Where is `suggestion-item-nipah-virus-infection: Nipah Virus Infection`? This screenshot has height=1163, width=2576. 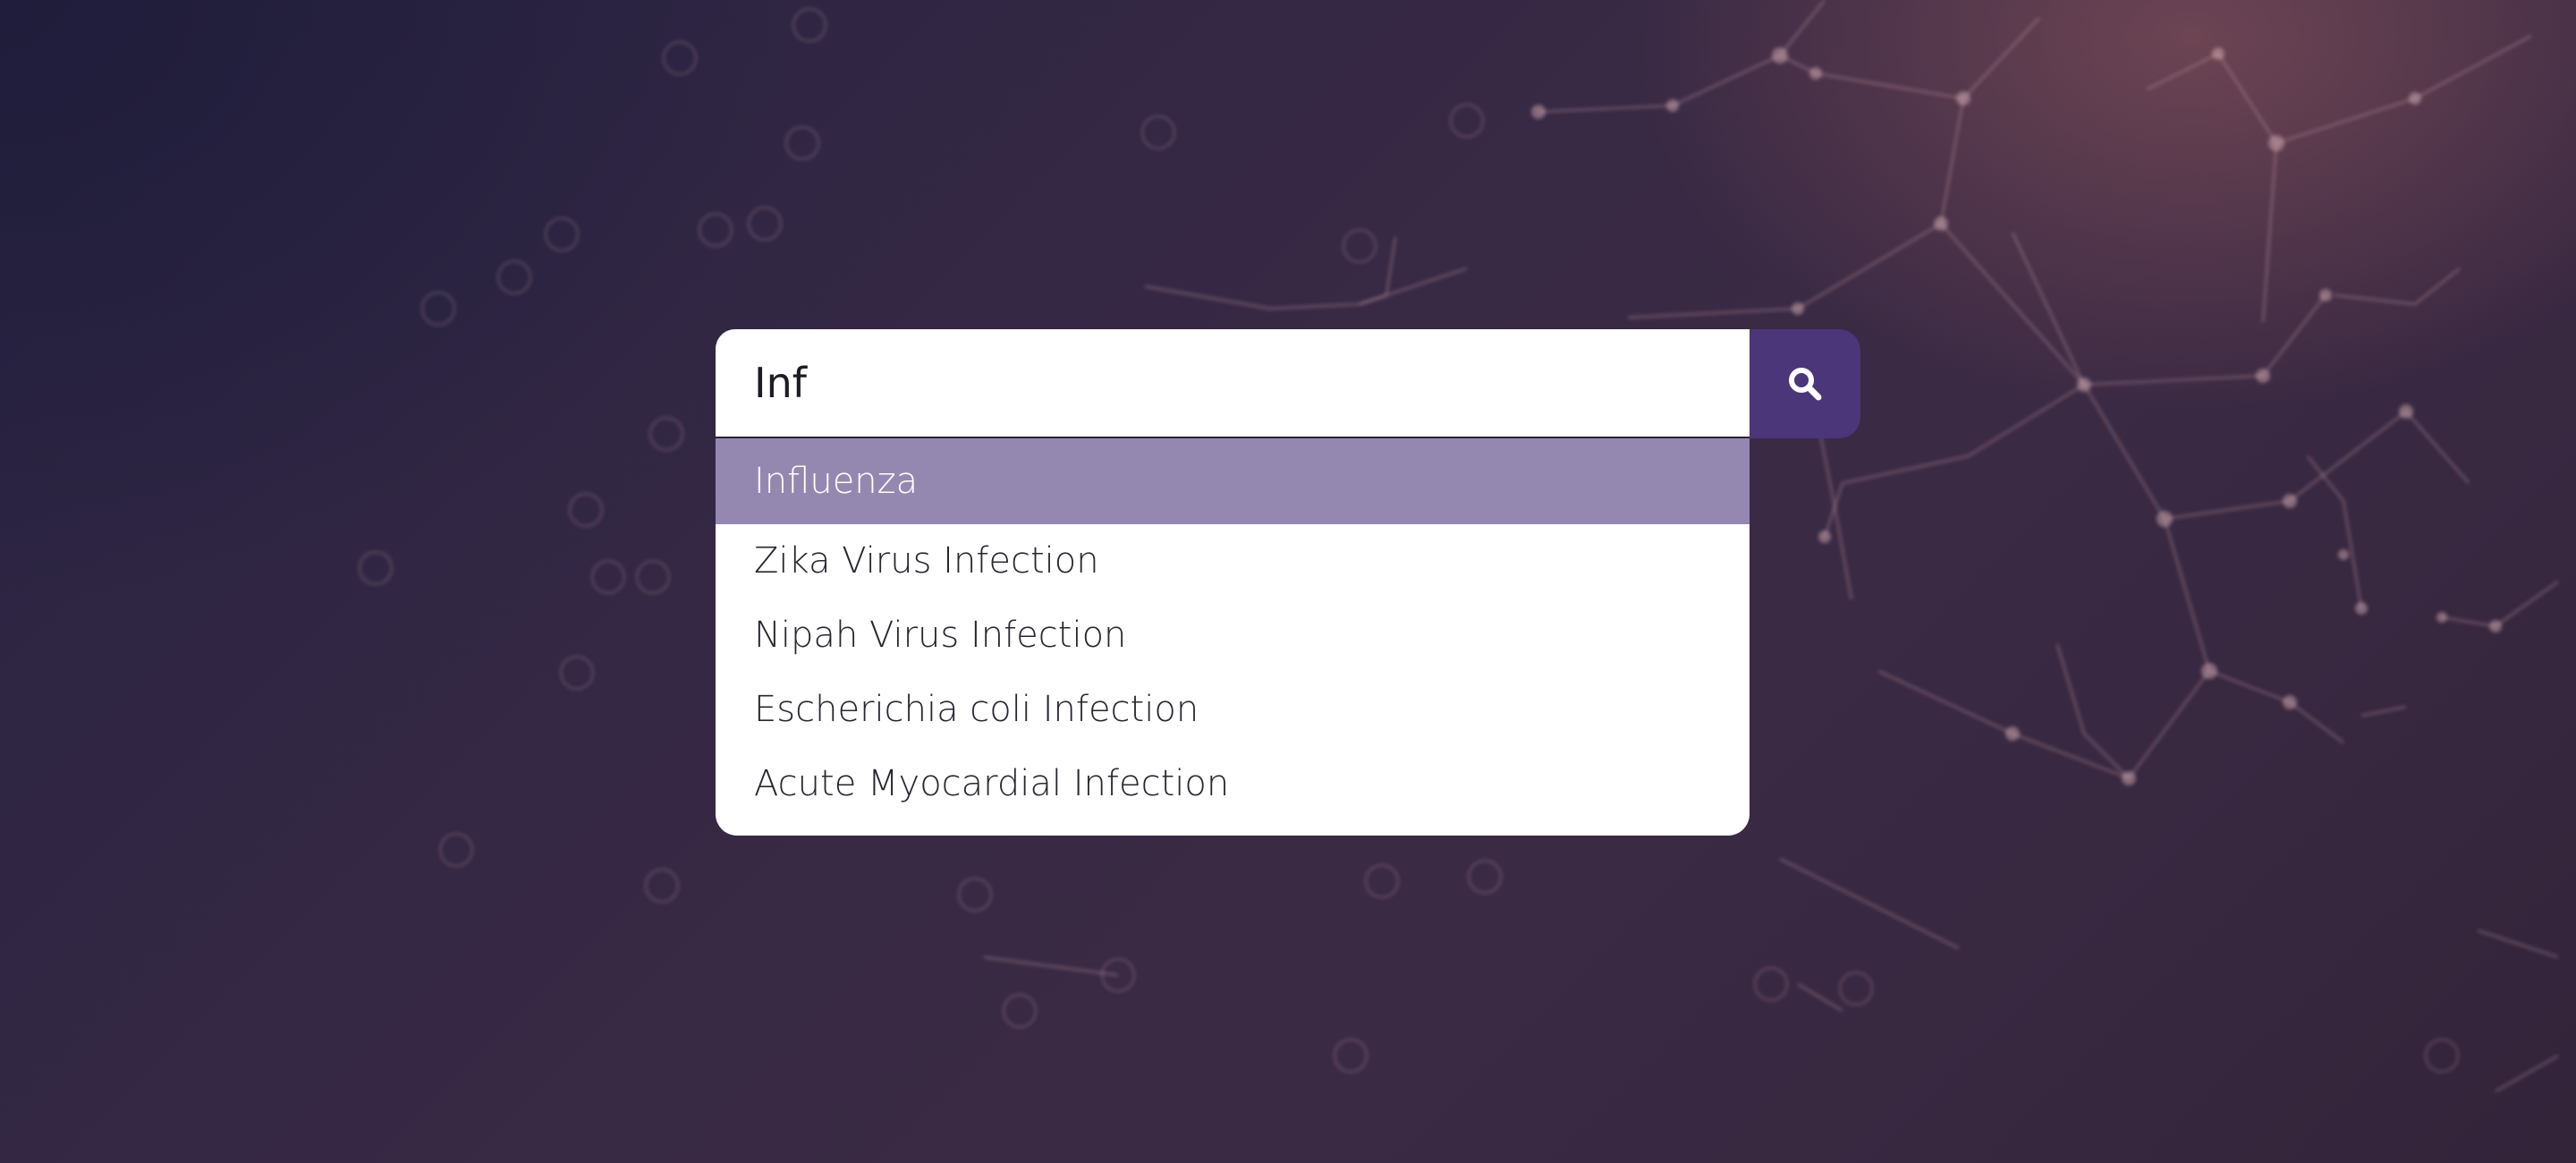 suggestion-item-nipah-virus-infection: Nipah Virus Infection is located at coordinates (1233, 635).